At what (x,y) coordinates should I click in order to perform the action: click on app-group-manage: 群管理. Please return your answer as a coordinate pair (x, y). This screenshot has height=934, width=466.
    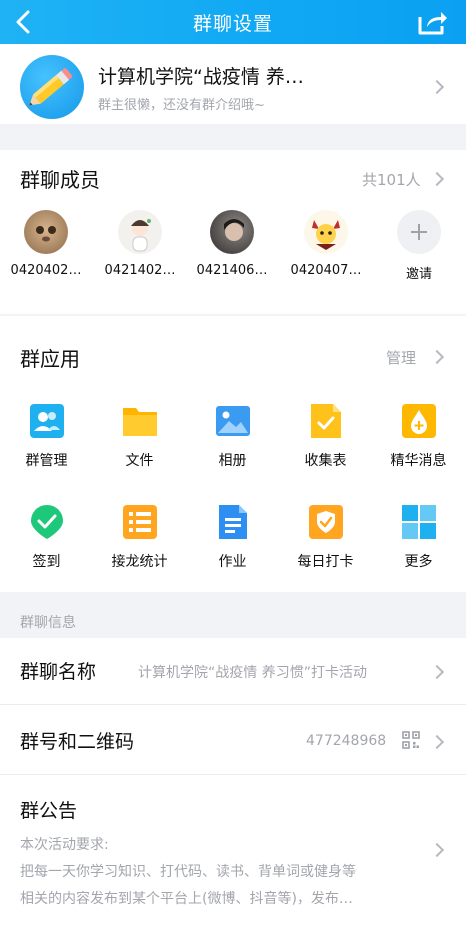
    Looking at the image, I should click on (46, 436).